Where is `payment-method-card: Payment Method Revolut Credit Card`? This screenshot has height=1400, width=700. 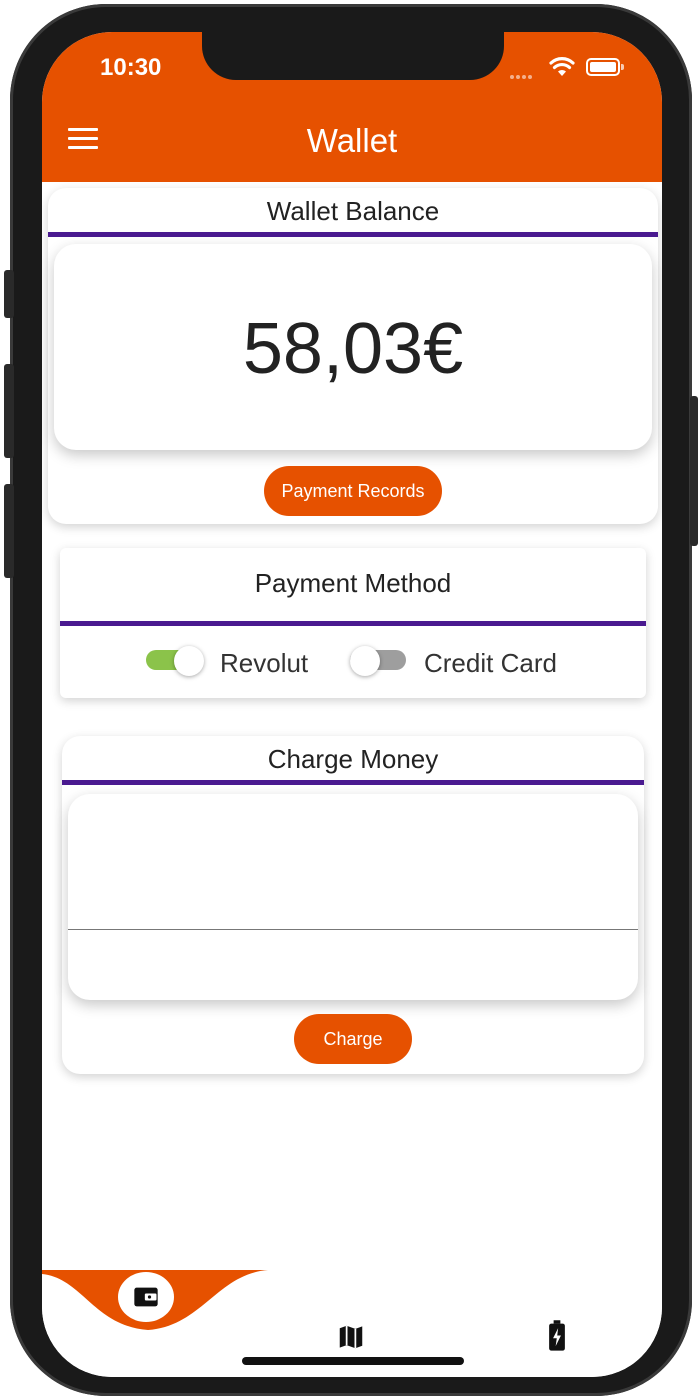
payment-method-card: Payment Method Revolut Credit Card is located at coordinates (353, 623).